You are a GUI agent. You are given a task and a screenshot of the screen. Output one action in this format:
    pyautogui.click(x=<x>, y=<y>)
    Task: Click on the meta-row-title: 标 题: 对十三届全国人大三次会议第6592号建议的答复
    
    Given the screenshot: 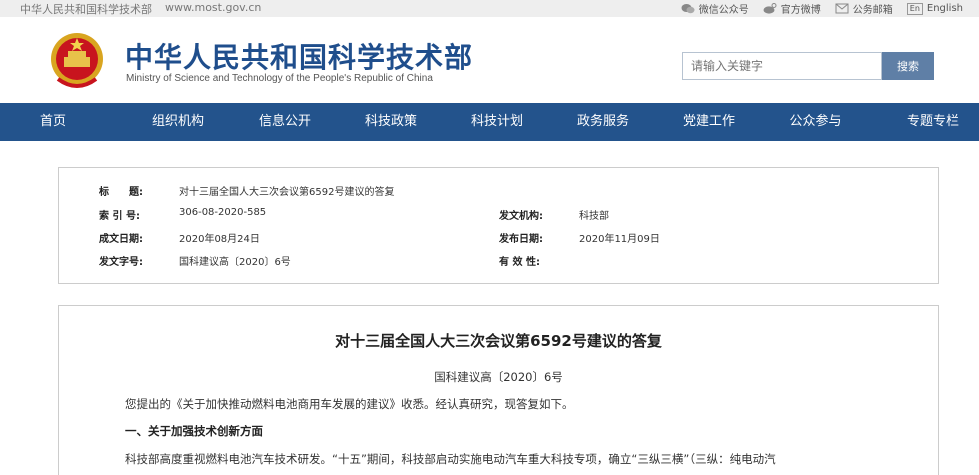 What is the action you would take?
    pyautogui.click(x=498, y=194)
    